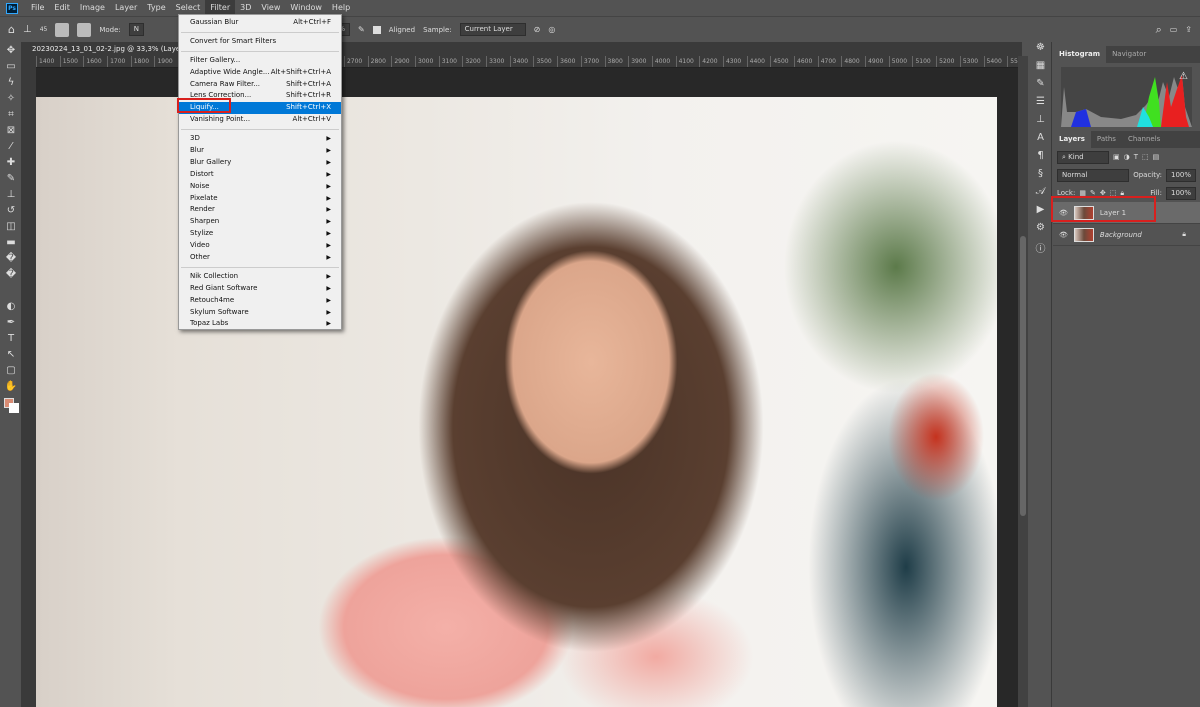 This screenshot has height=707, width=1200. What do you see at coordinates (1040, 87) in the screenshot?
I see `brush-settings-icon: ✎` at bounding box center [1040, 87].